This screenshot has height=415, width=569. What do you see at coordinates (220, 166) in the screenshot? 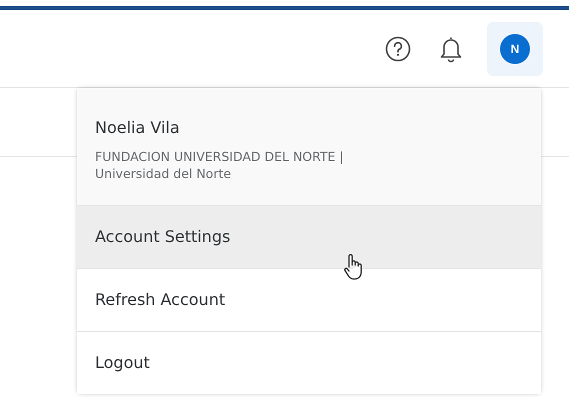
I see `organization-name: FUNDACION UNIVERSIDAD DEL NORTE | Universidad del Norte` at bounding box center [220, 166].